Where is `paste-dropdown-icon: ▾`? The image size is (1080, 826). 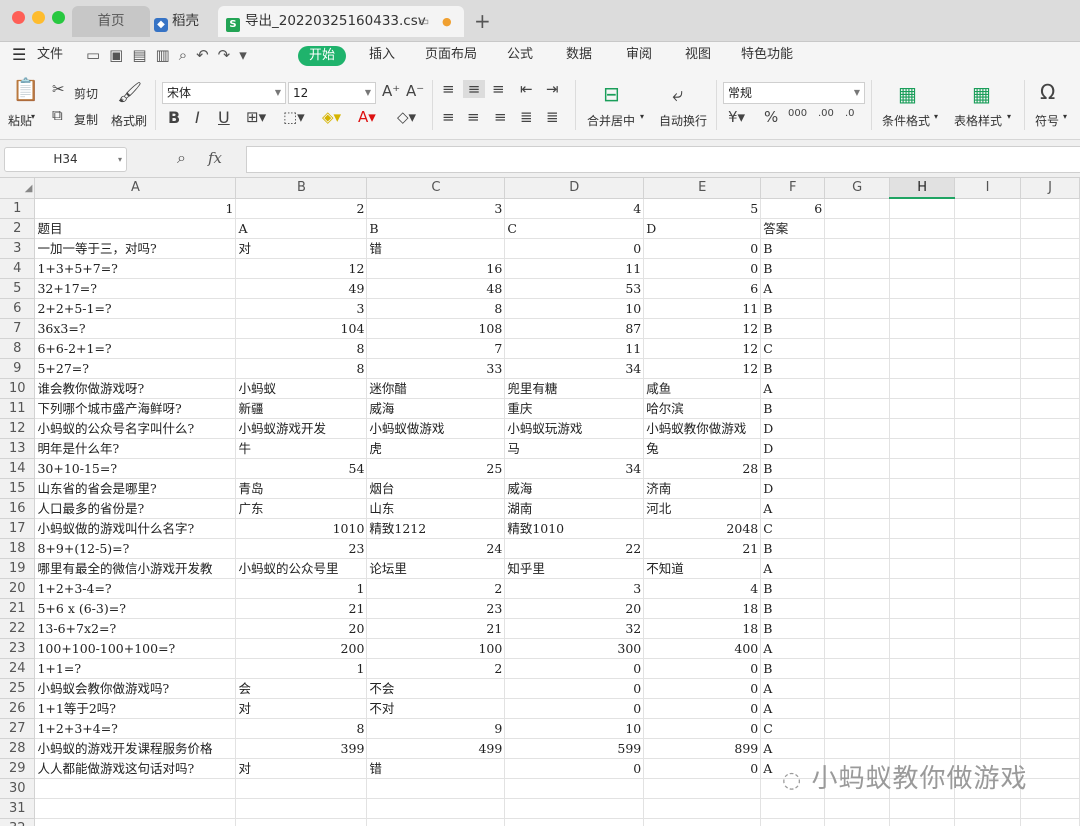 paste-dropdown-icon: ▾ is located at coordinates (33, 116).